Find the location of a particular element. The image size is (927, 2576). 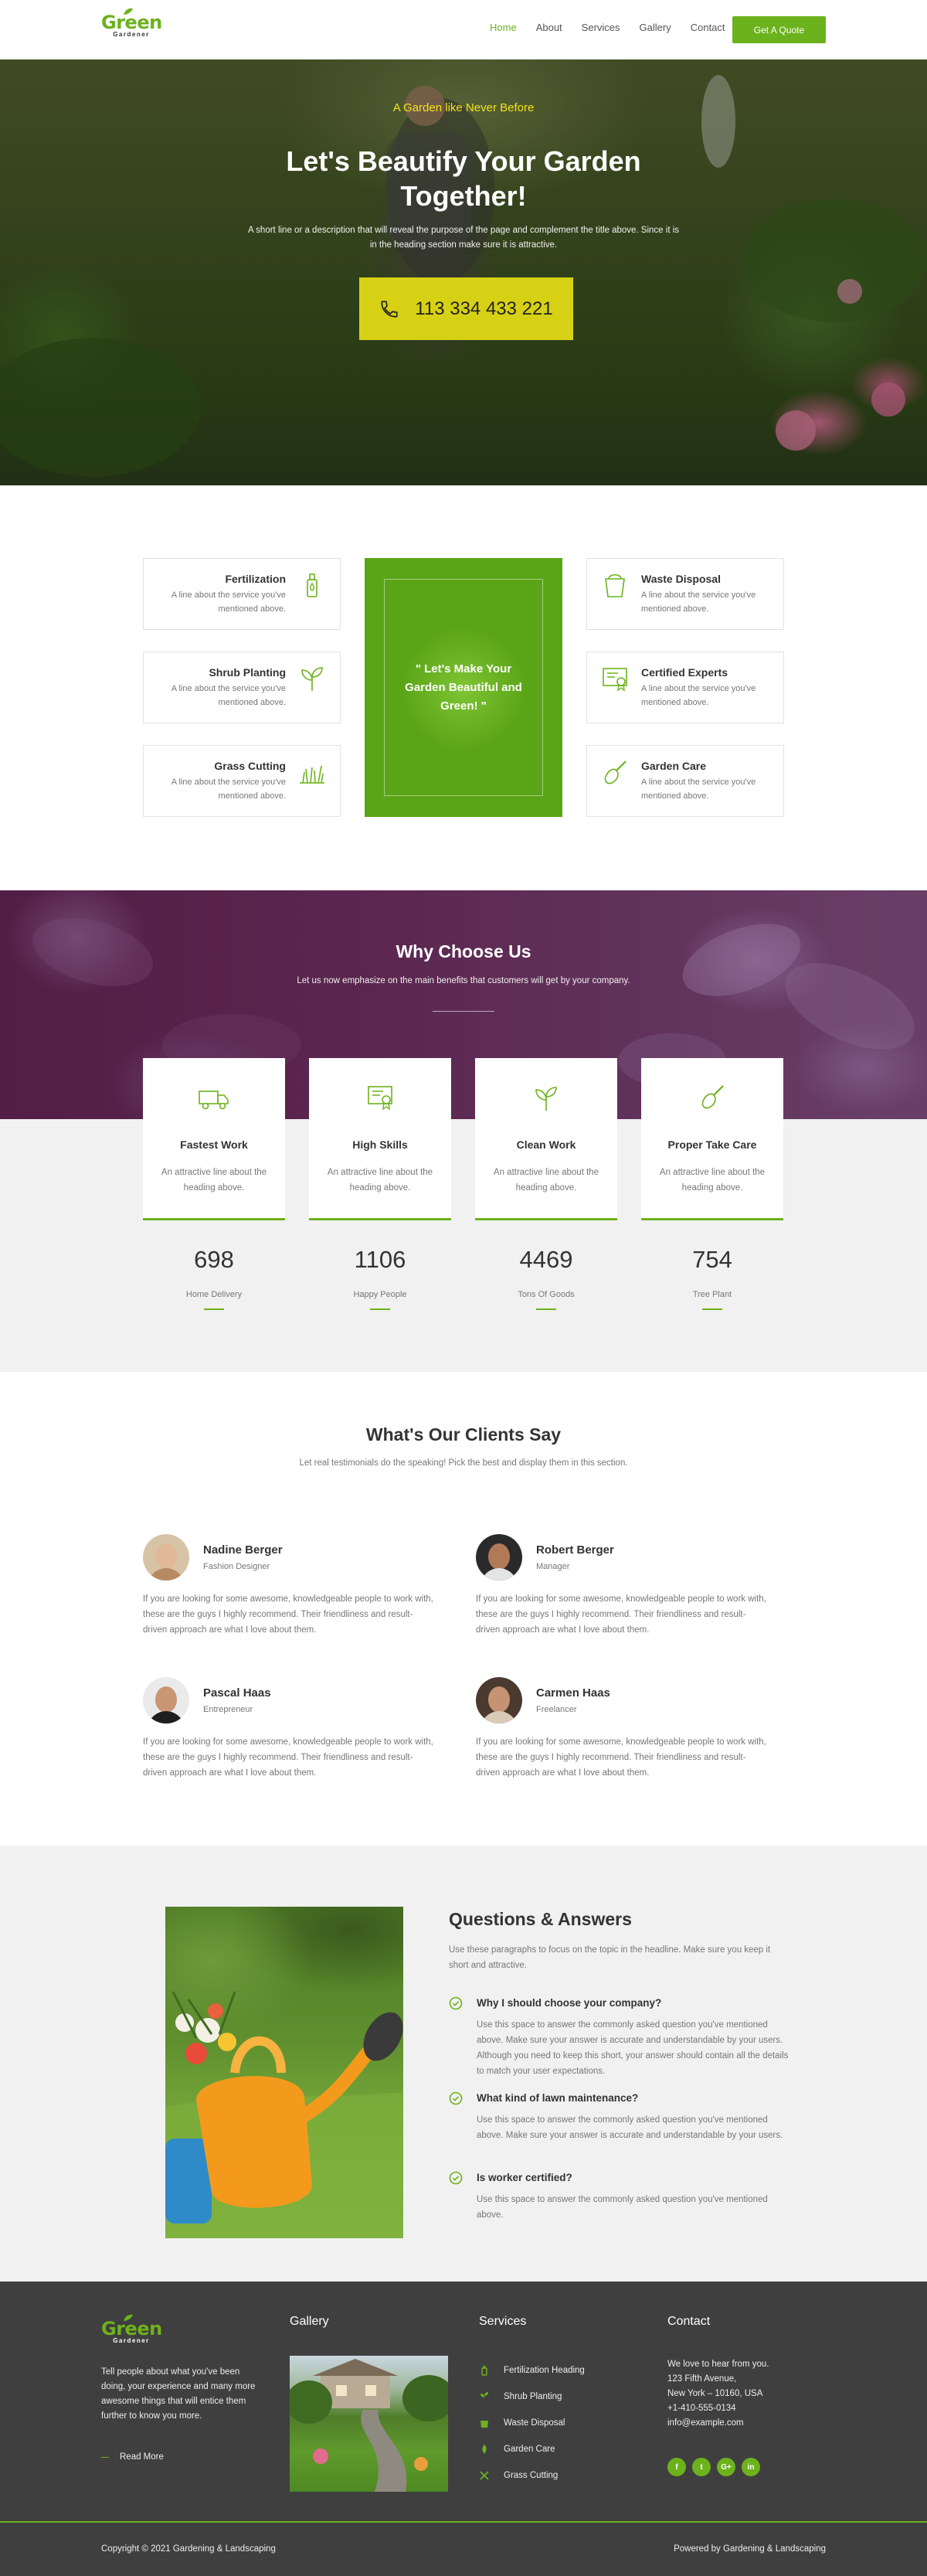

facebook-icon: f is located at coordinates (676, 2467).